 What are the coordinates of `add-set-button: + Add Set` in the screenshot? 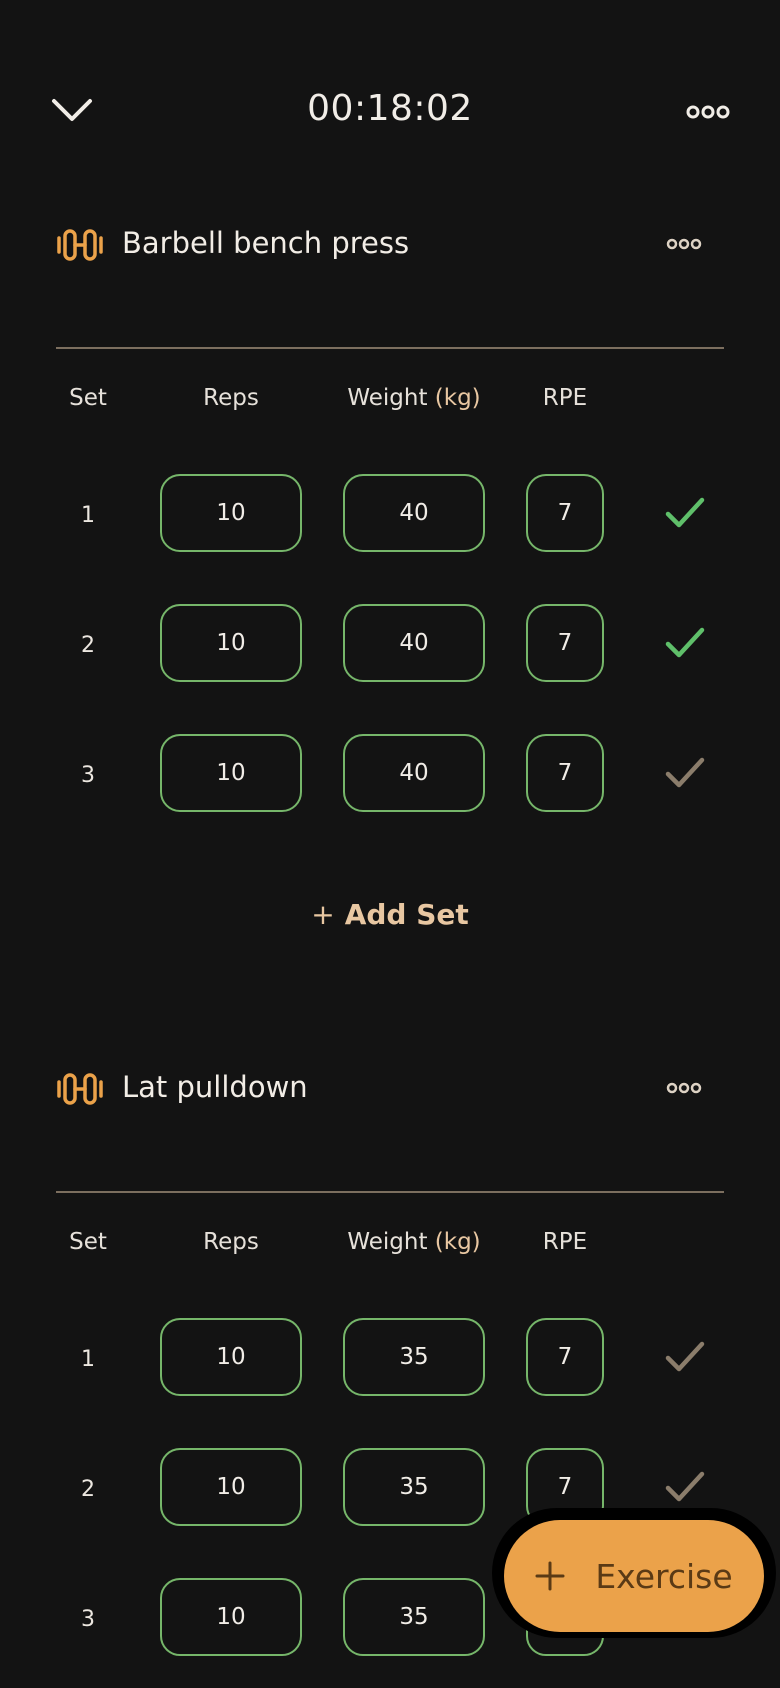 It's located at (390, 914).